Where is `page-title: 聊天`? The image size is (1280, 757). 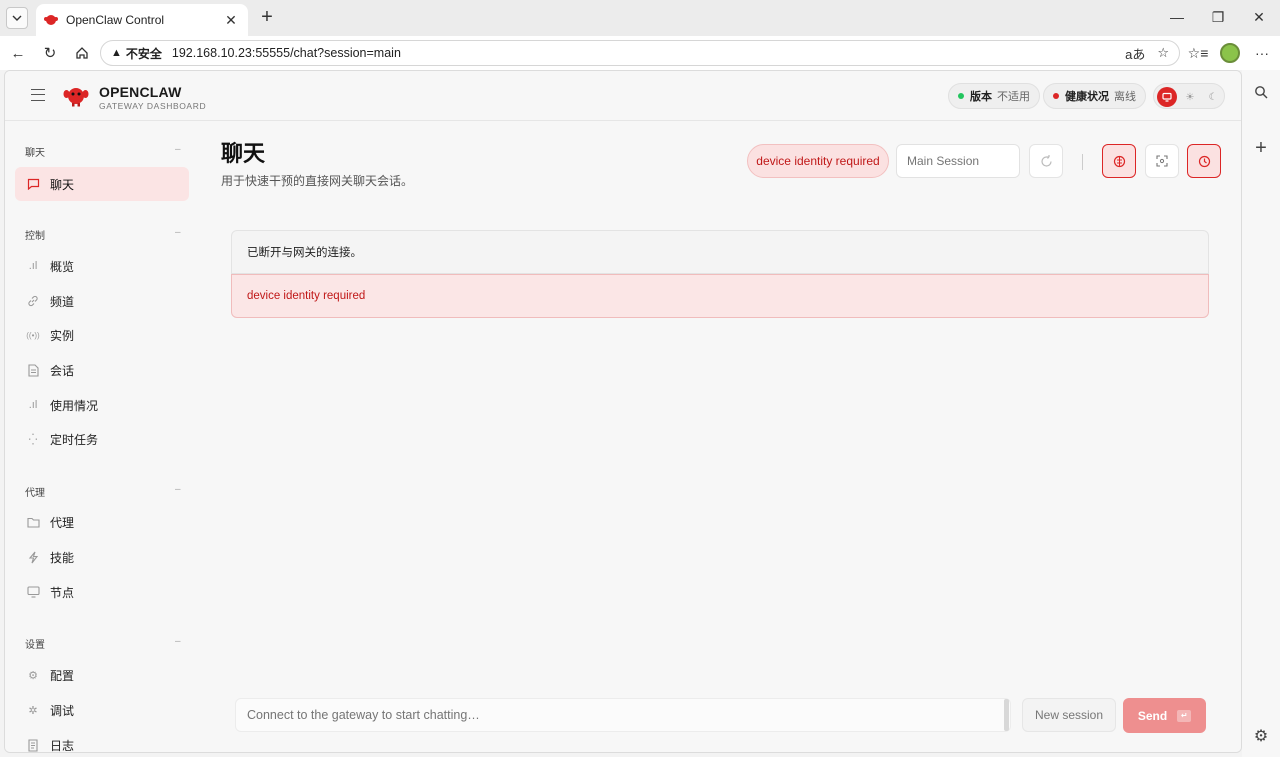
page-title: 聊天 is located at coordinates (243, 153).